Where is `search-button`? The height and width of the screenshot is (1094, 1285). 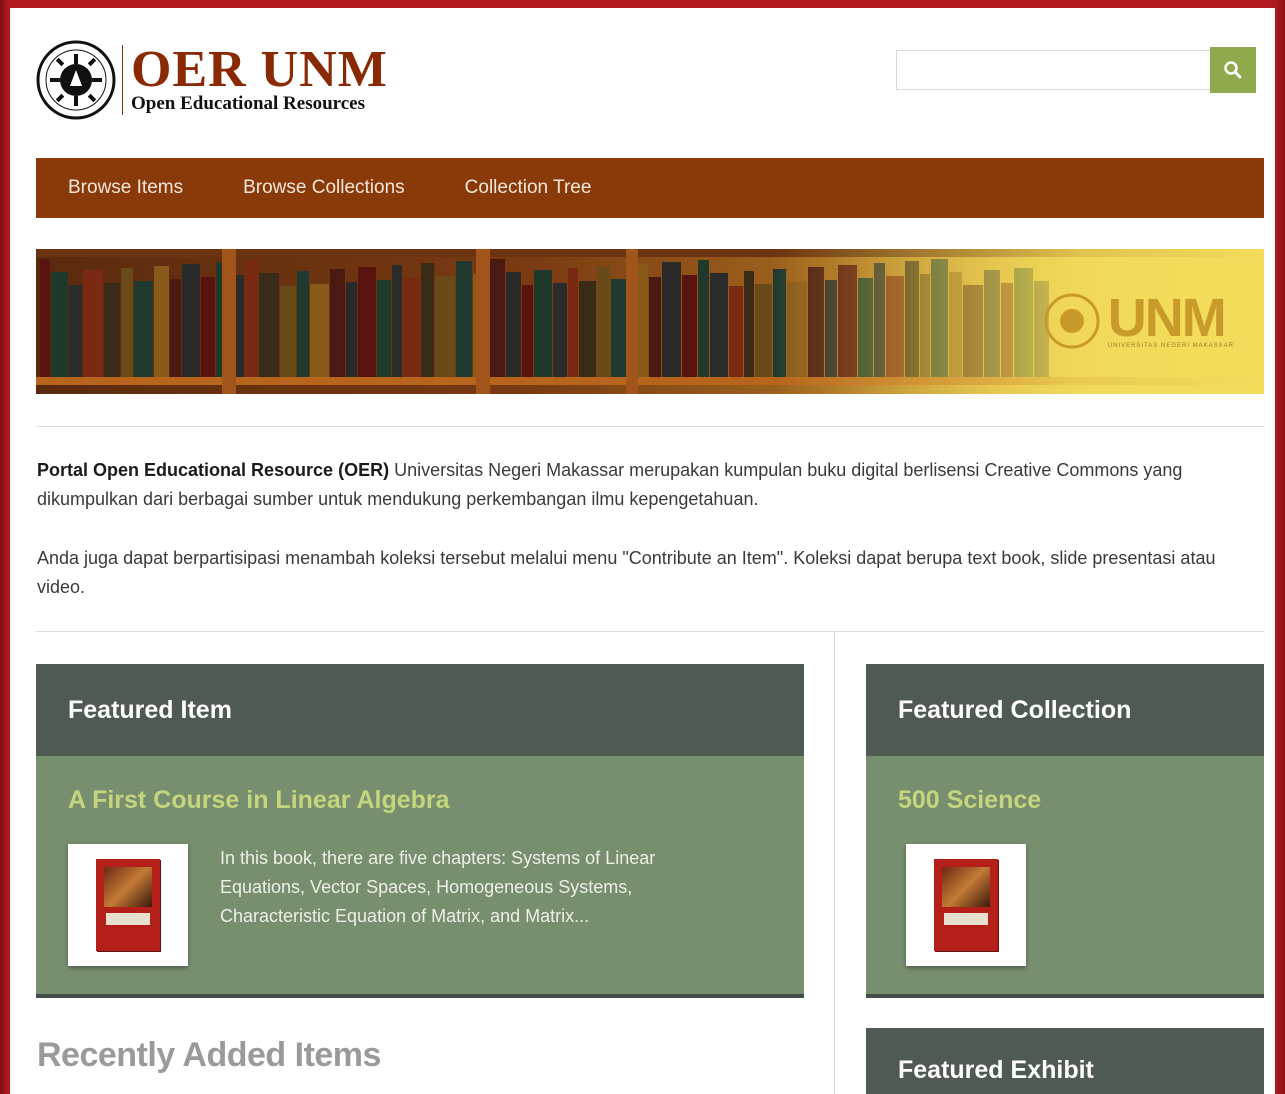
search-button is located at coordinates (1233, 70).